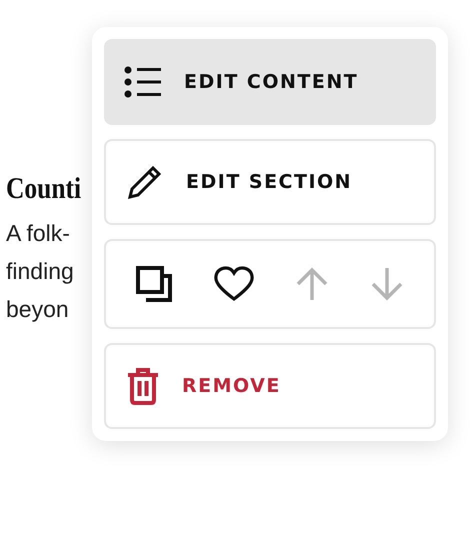  I want to click on article-text-line: beyon, so click(37, 309).